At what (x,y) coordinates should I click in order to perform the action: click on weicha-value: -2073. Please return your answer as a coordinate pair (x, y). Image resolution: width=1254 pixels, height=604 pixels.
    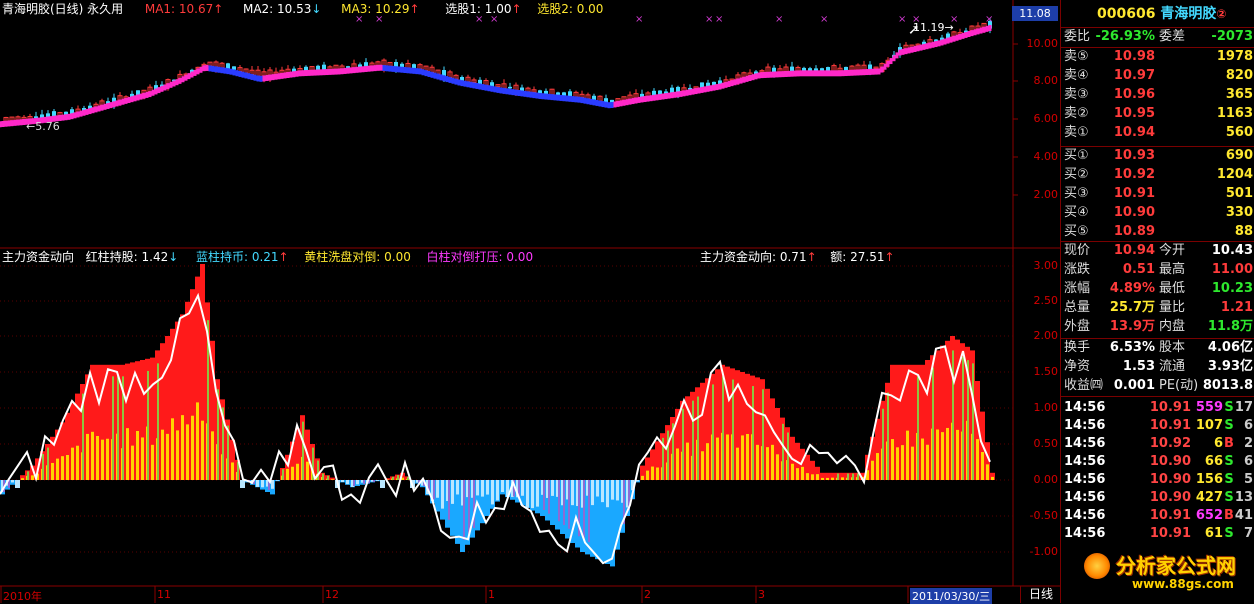
    Looking at the image, I should click on (1232, 36).